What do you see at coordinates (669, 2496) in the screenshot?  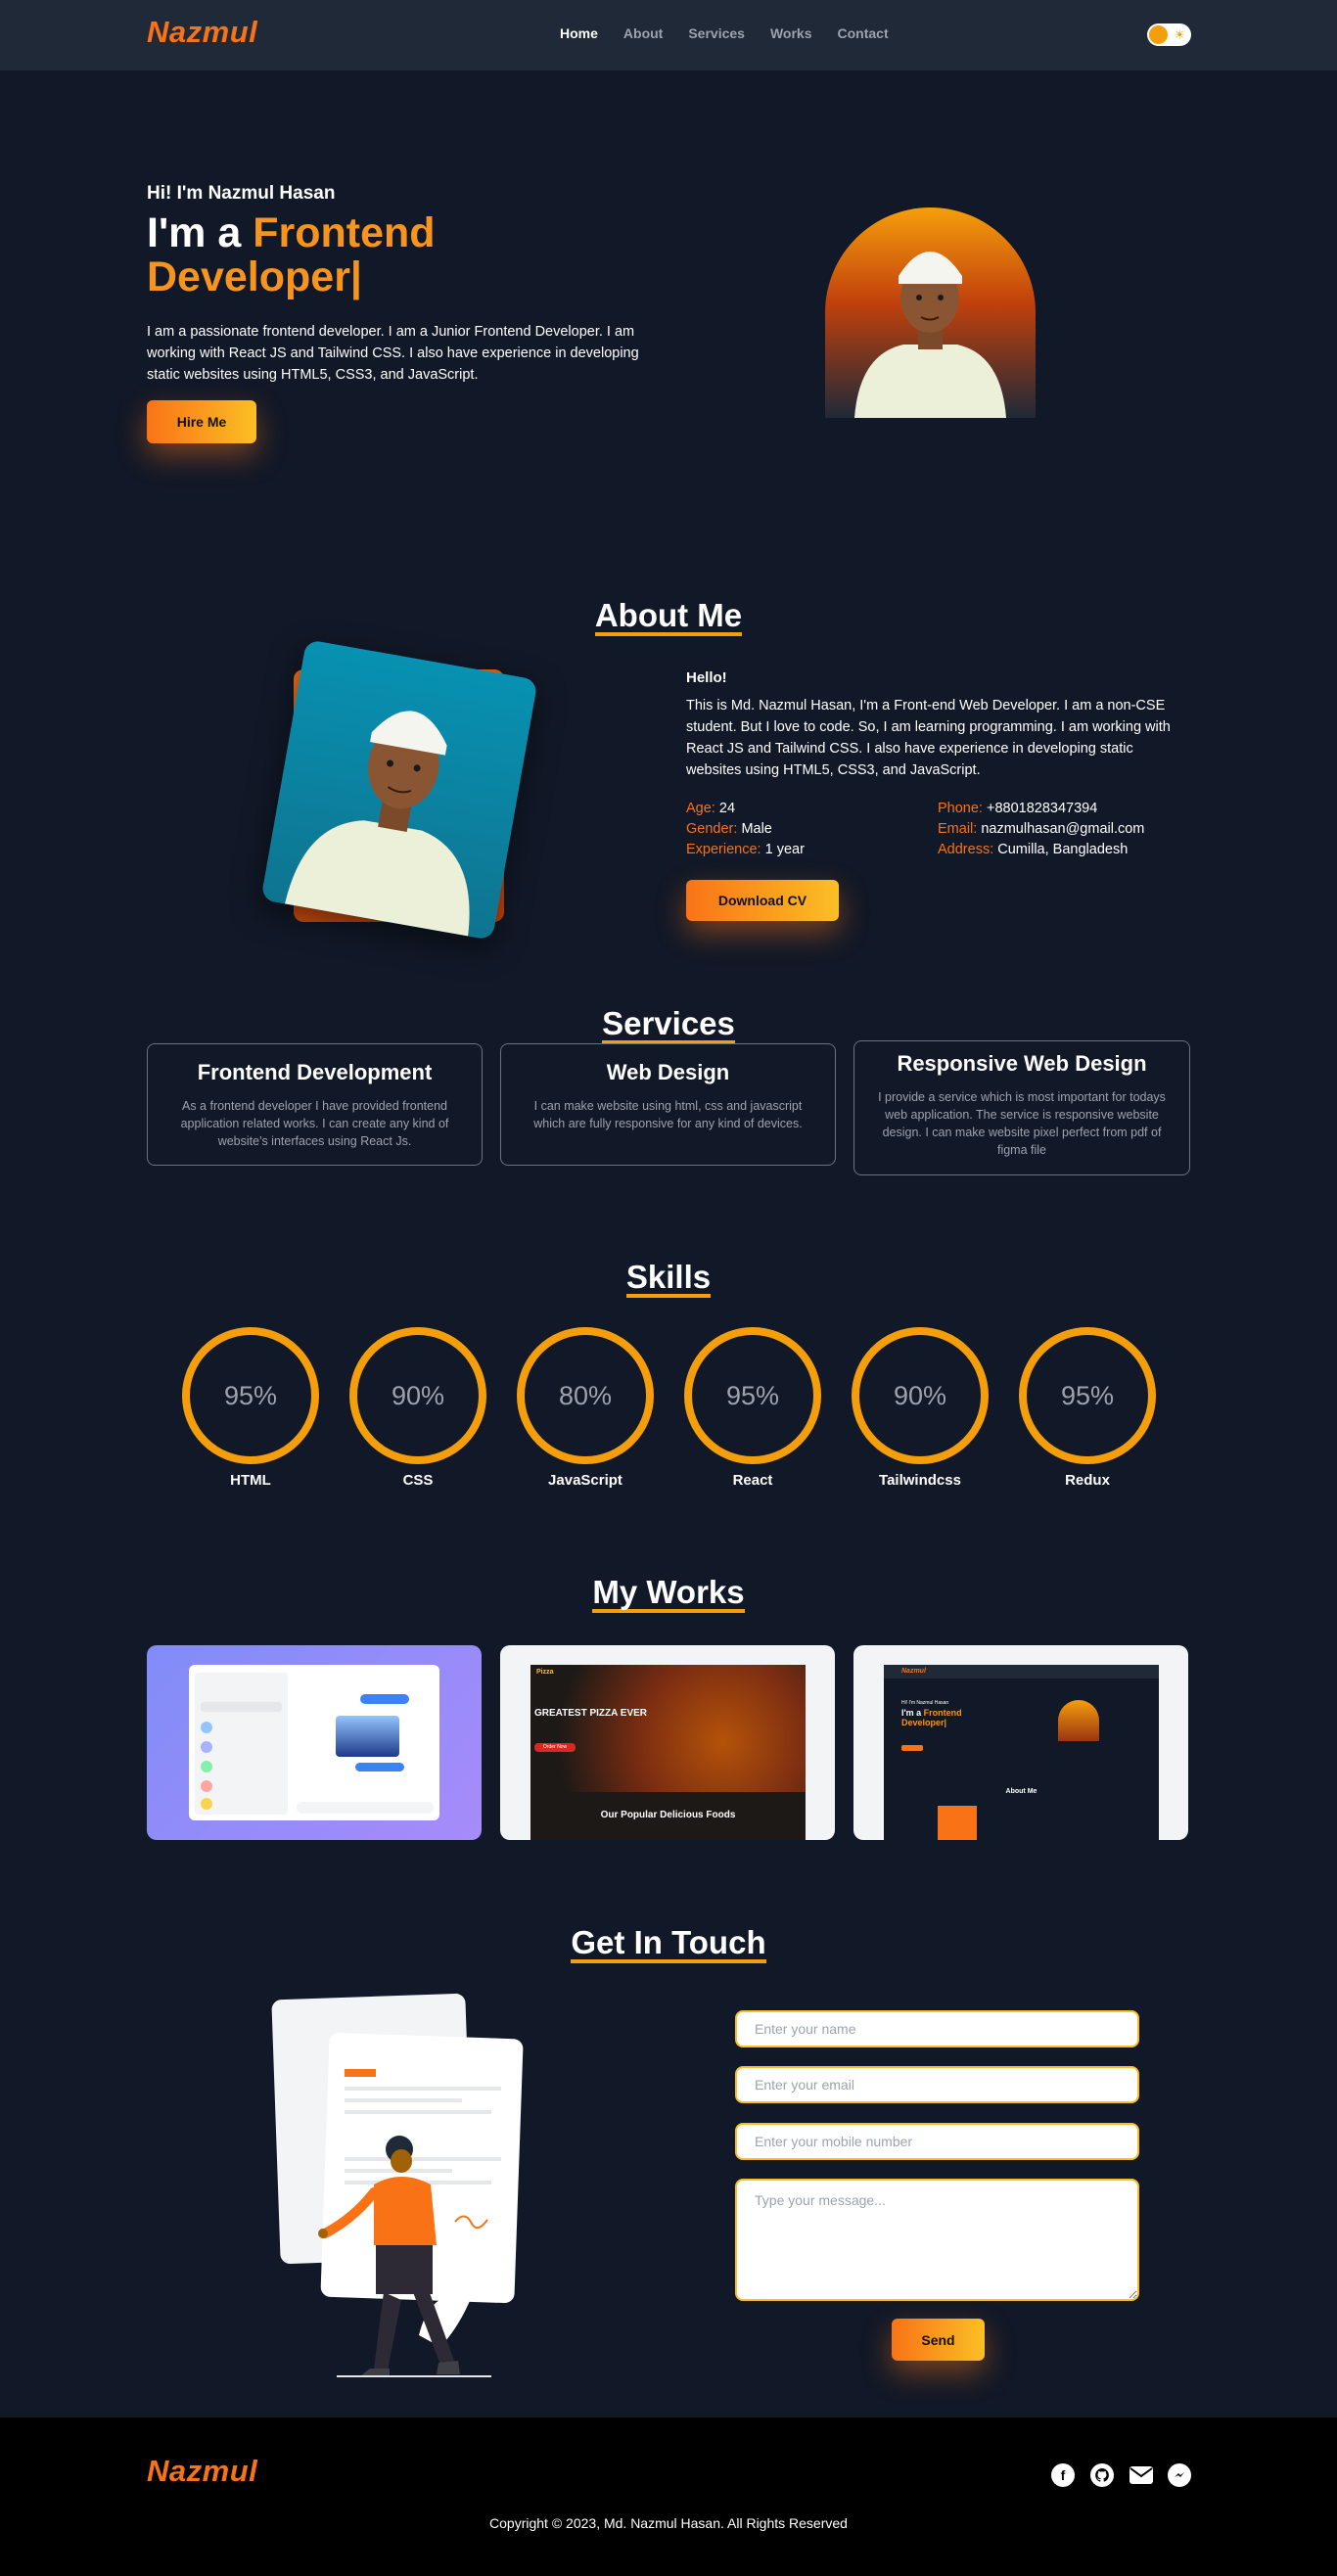 I see `footer: Nazmul` at bounding box center [669, 2496].